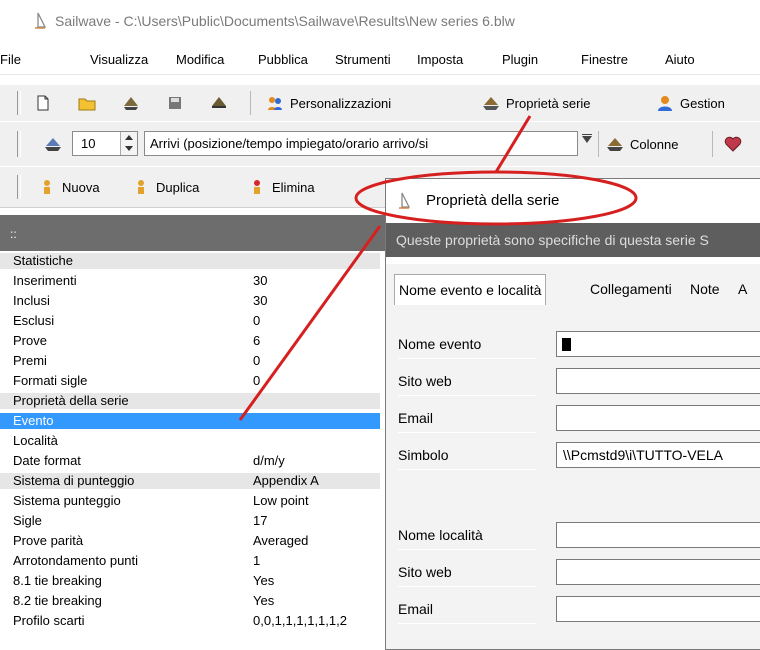 Image resolution: width=760 pixels, height=650 pixels. Describe the element at coordinates (190, 501) in the screenshot. I see `grid-row: Sistema punteggio Low point` at that location.